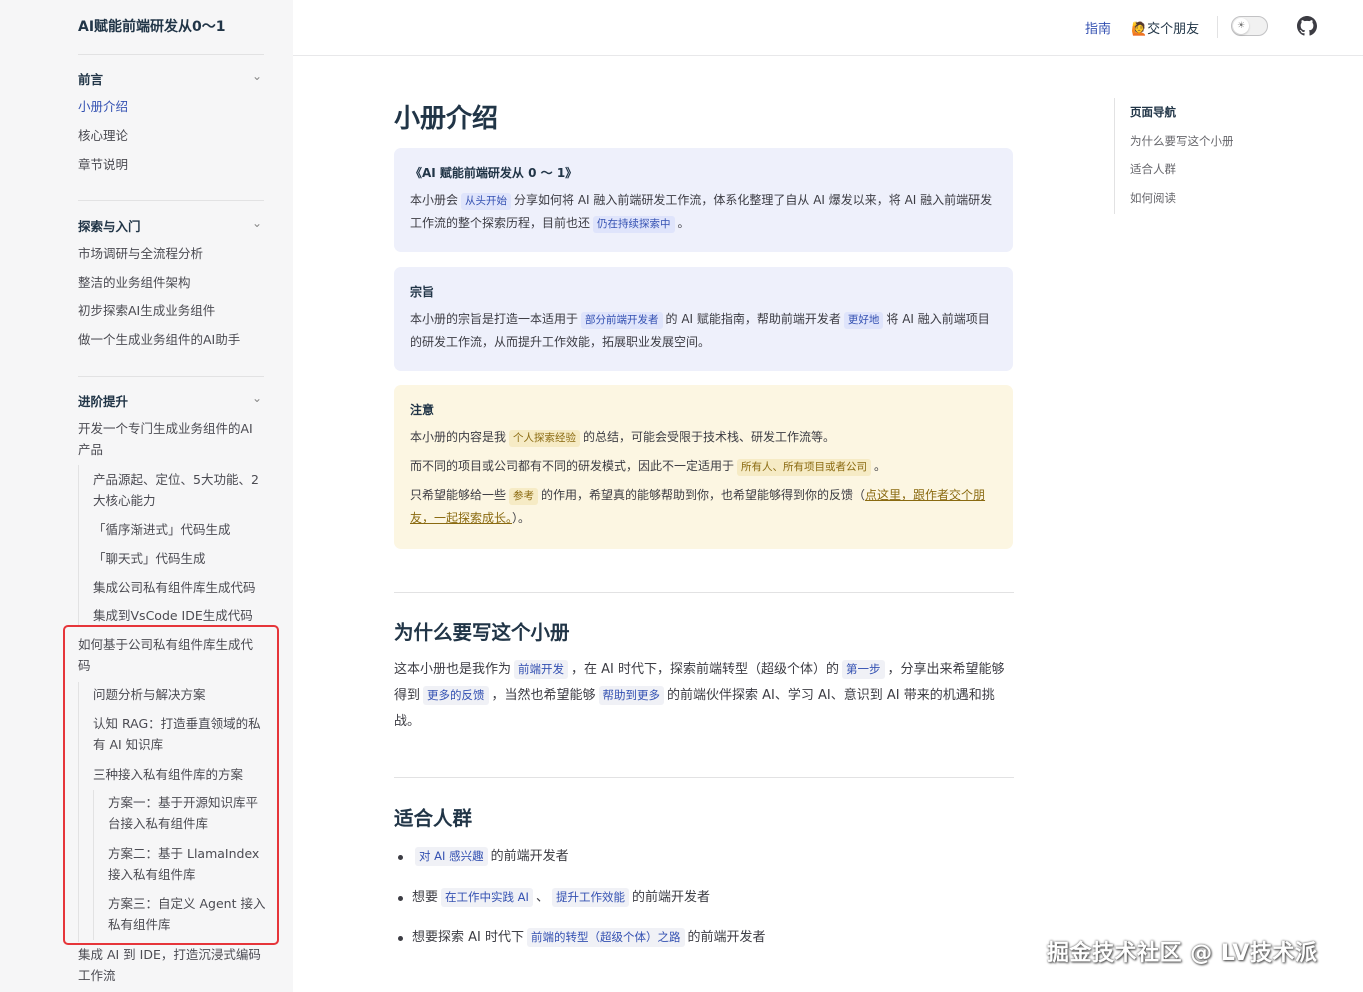  What do you see at coordinates (1098, 27) in the screenshot?
I see `nav-guide-link: 指南` at bounding box center [1098, 27].